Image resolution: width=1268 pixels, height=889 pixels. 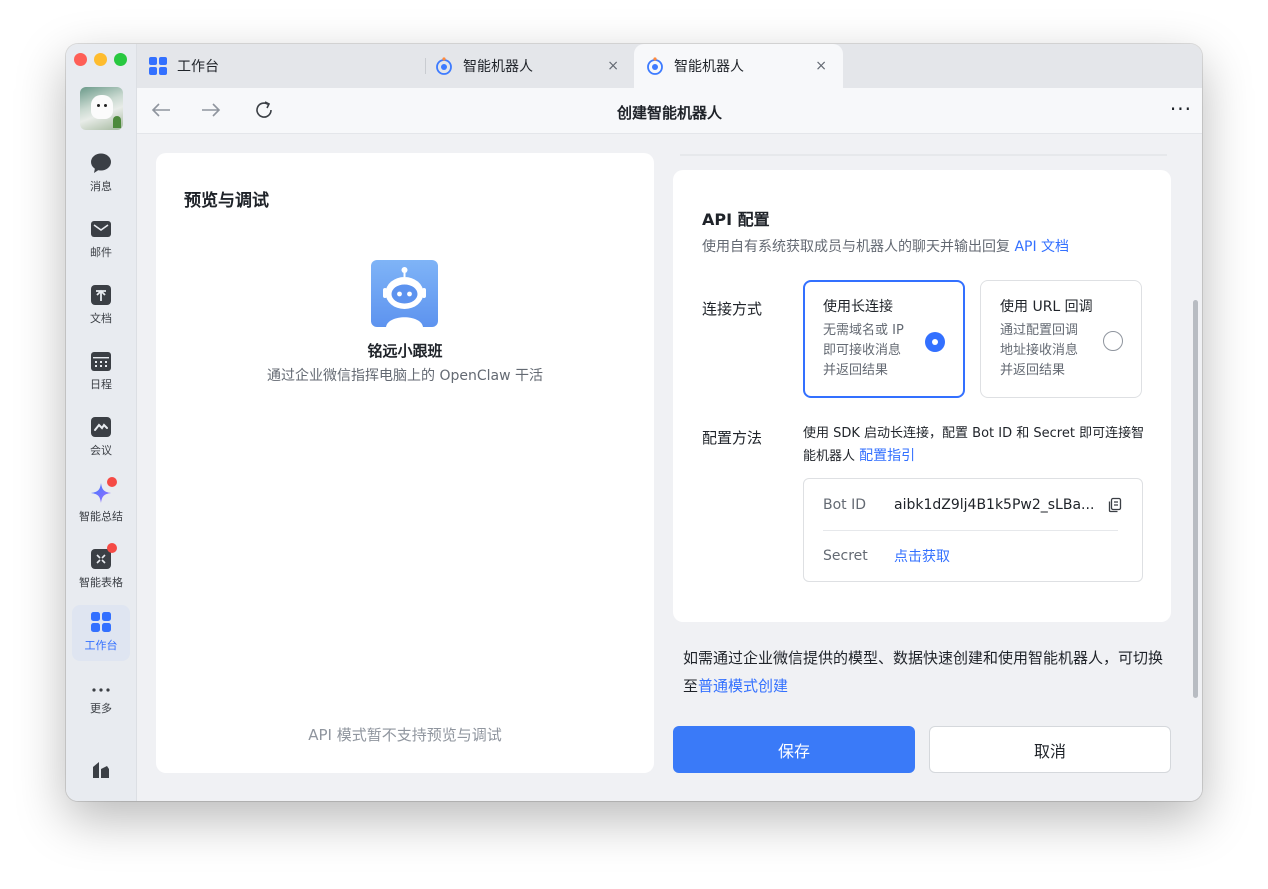 What do you see at coordinates (736, 219) in the screenshot?
I see `api-config-title: API 配置` at bounding box center [736, 219].